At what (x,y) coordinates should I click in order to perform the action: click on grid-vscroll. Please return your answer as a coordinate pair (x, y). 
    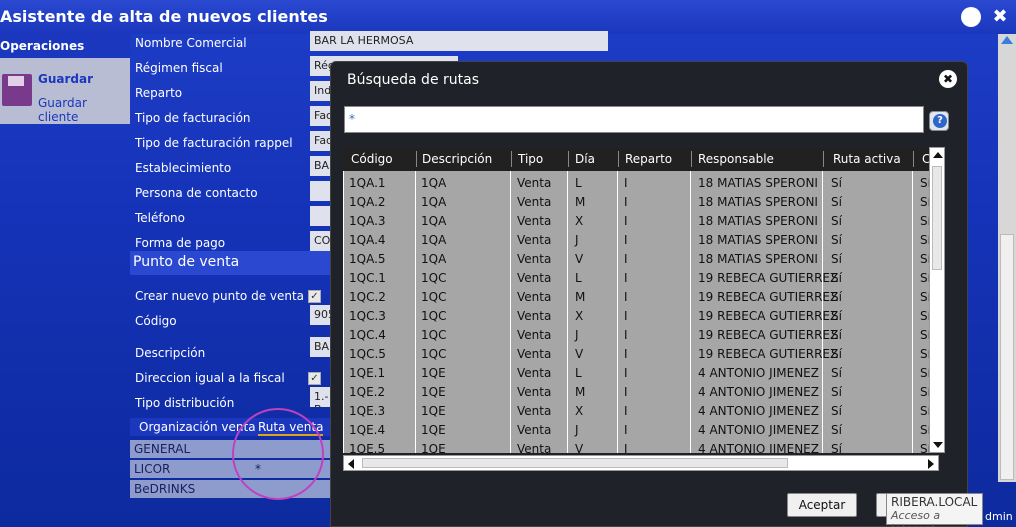
    Looking at the image, I should click on (937, 300).